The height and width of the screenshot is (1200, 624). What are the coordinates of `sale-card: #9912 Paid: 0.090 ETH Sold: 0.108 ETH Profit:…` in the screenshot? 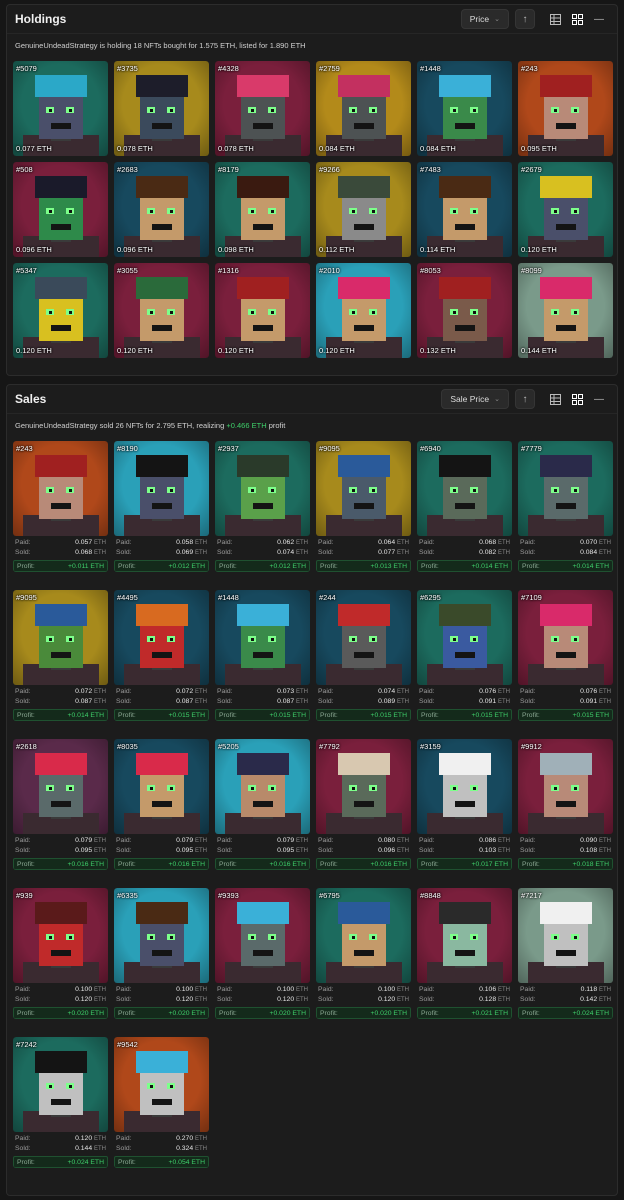 It's located at (565, 804).